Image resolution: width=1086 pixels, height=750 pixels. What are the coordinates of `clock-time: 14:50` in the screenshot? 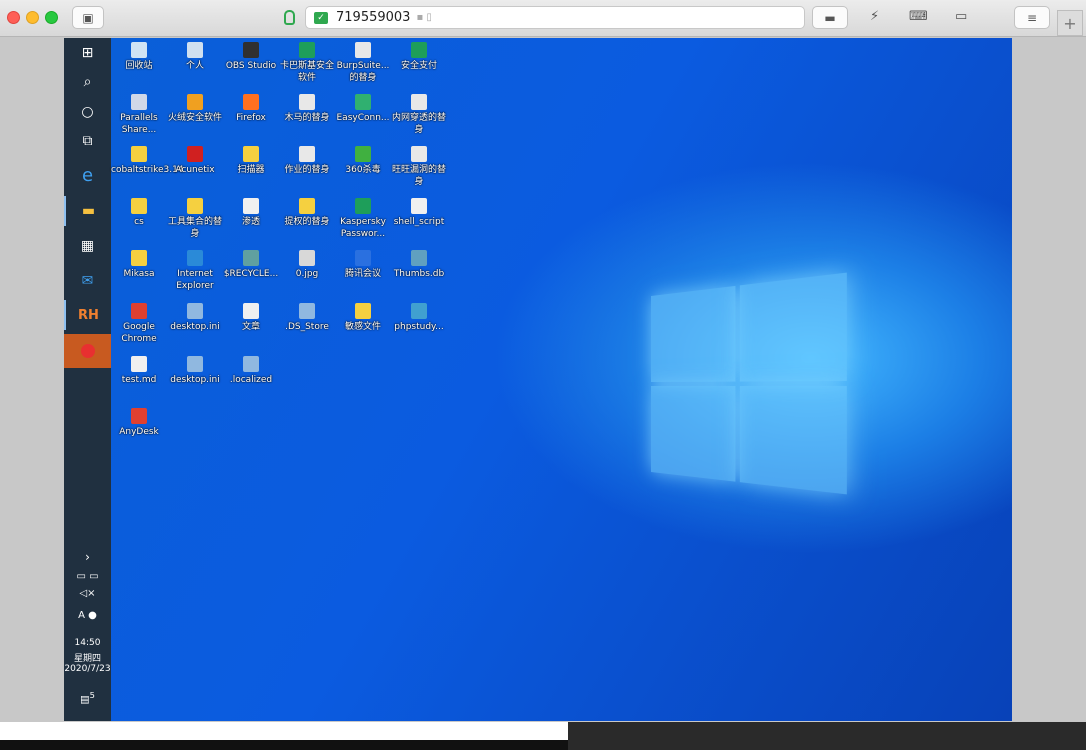 It's located at (87, 643).